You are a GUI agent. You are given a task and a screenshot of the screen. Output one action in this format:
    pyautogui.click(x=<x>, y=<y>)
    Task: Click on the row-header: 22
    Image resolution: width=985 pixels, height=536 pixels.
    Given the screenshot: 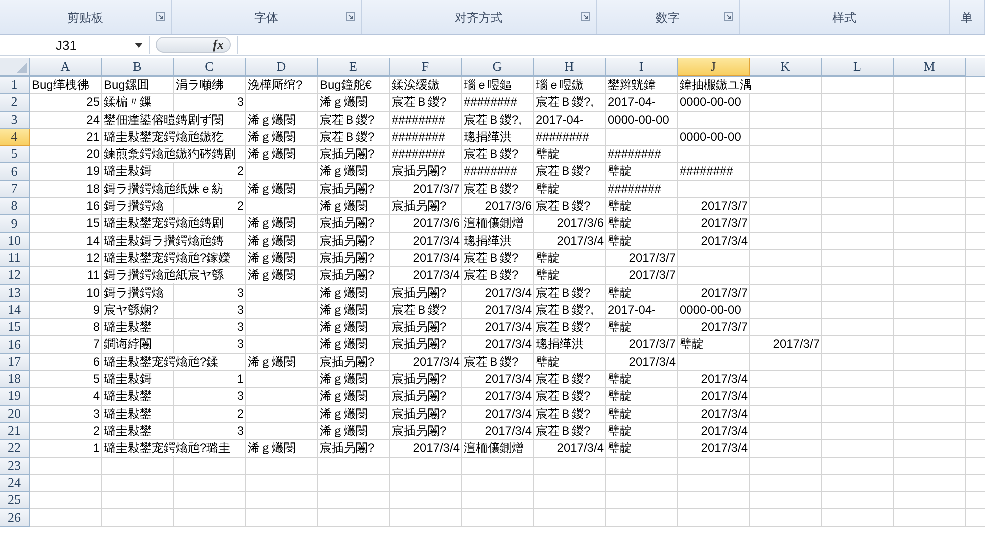 What is the action you would take?
    pyautogui.click(x=15, y=449)
    